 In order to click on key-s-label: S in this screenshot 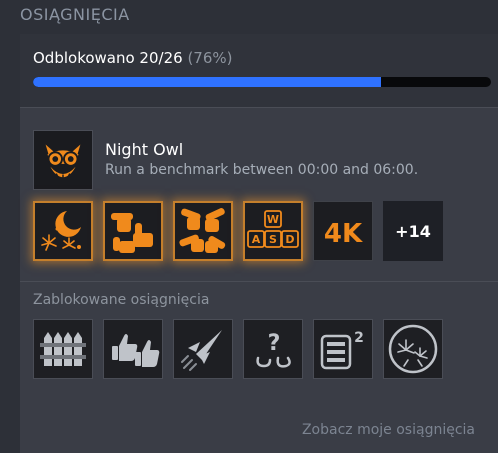, I will do `click(273, 239)`.